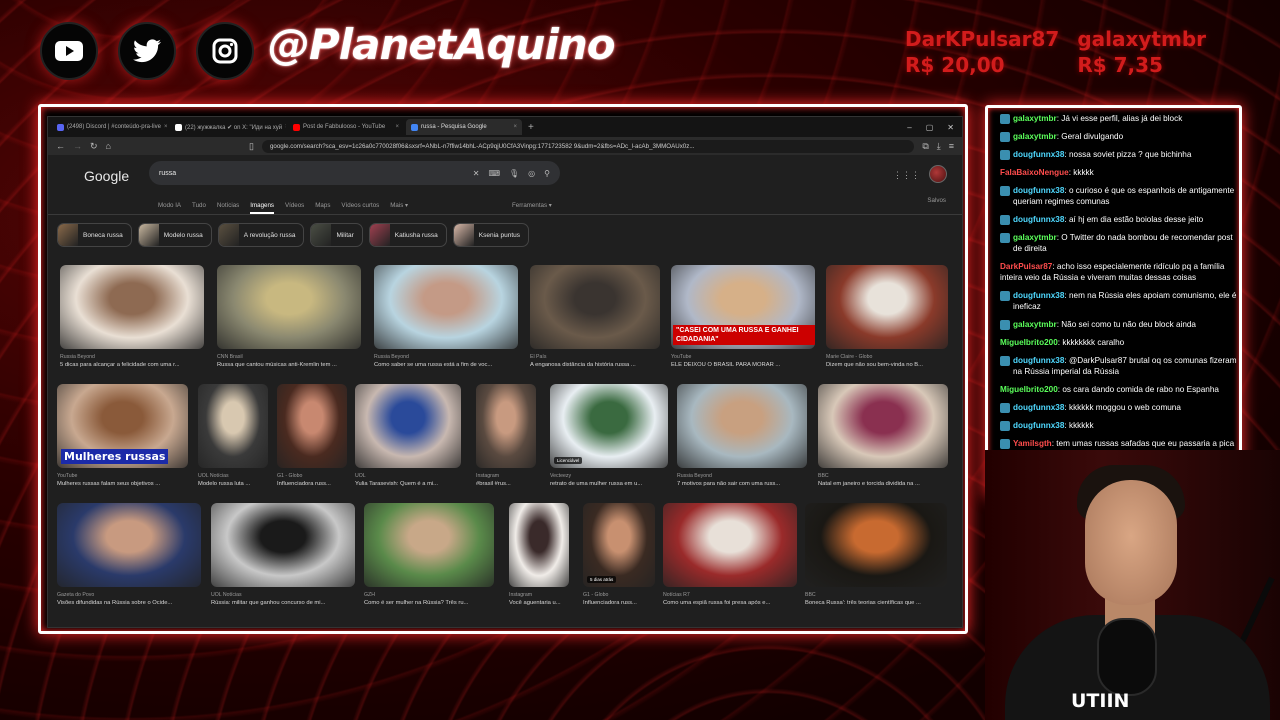 This screenshot has height=720, width=1280. What do you see at coordinates (346, 127) in the screenshot?
I see `browser-tab: Post de Fabbulooso - YouTube ×` at bounding box center [346, 127].